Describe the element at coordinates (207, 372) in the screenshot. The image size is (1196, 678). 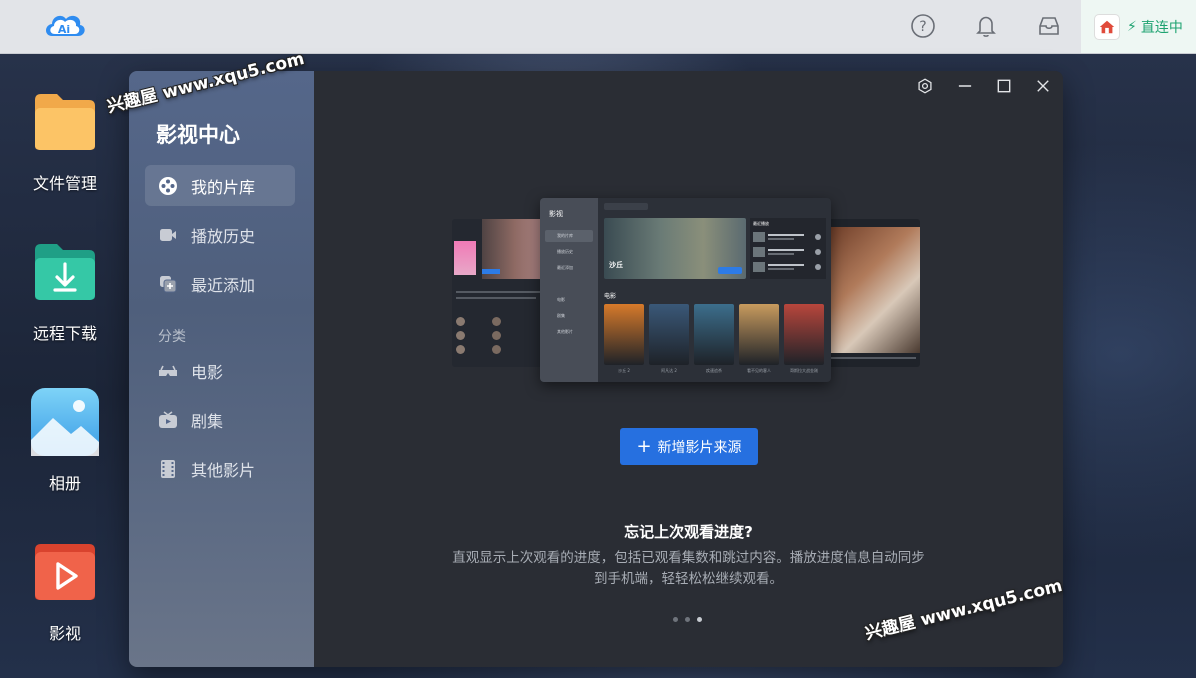
I see `sidebar-item-label: 电影` at that location.